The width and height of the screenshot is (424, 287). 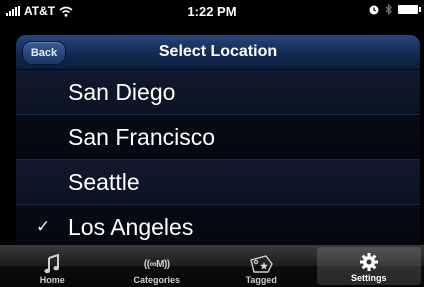 I want to click on status-bar: AT&T 1:22 PM, so click(x=212, y=11).